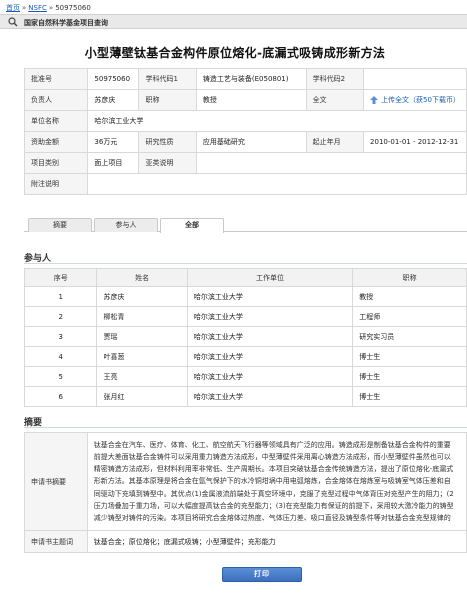 Image resolution: width=467 pixels, height=600 pixels. I want to click on tab-all: 全部, so click(192, 225).